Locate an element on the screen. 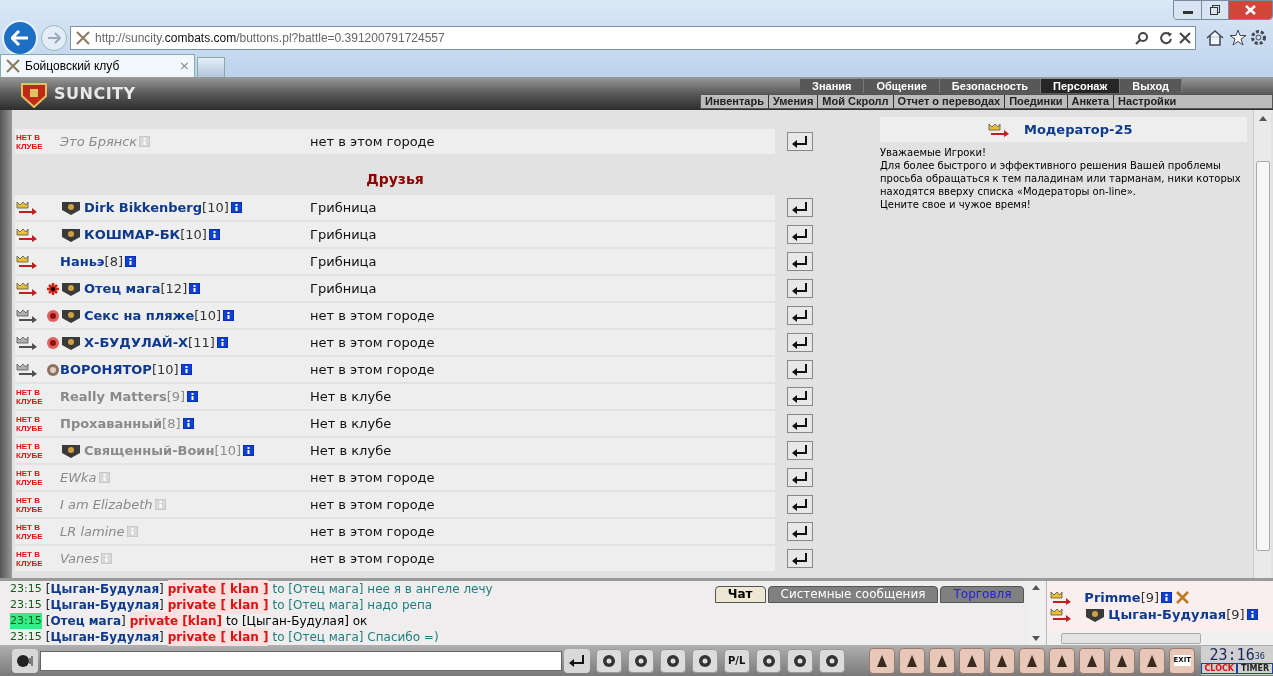  menu-tab: Персонаж is located at coordinates (1081, 86).